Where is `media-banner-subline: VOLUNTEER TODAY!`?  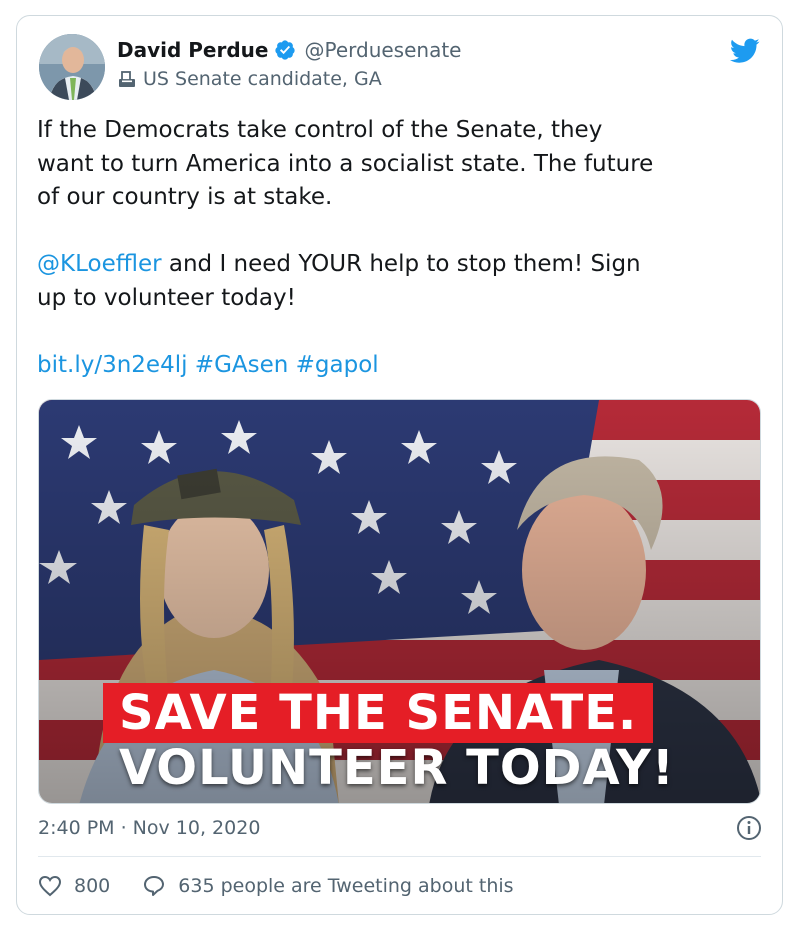 media-banner-subline: VOLUNTEER TODAY! is located at coordinates (397, 768).